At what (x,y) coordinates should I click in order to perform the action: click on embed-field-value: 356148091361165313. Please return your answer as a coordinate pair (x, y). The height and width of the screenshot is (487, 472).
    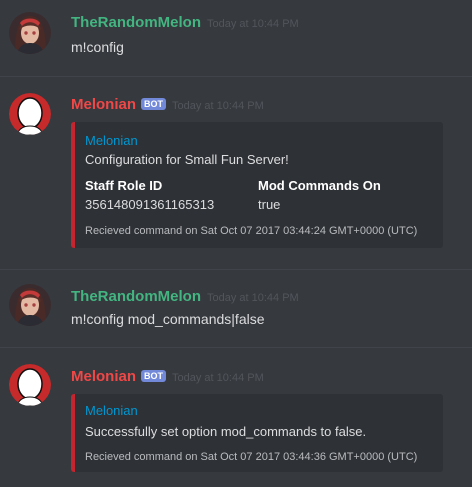
    Looking at the image, I should click on (150, 204).